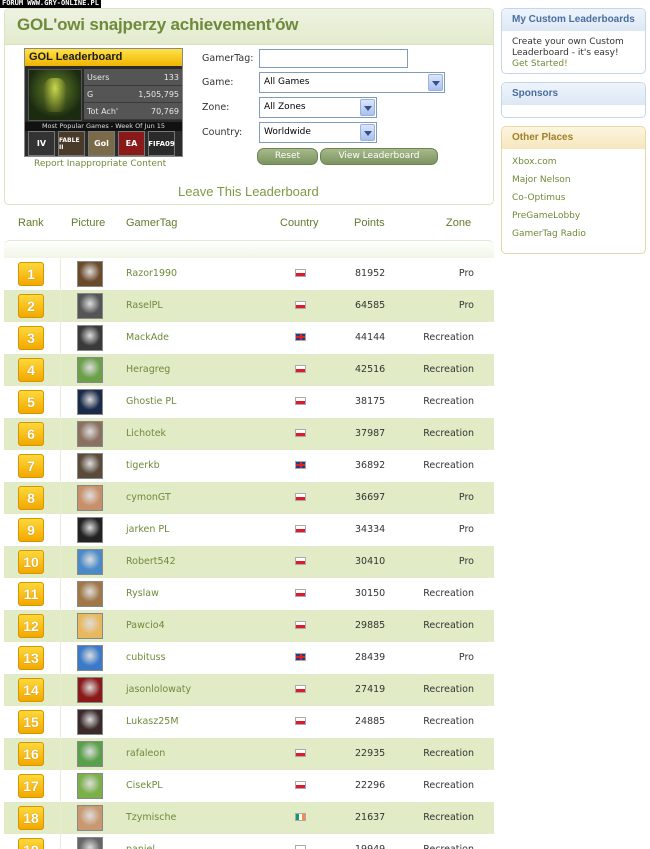 Image resolution: width=650 pixels, height=849 pixels. Describe the element at coordinates (370, 846) in the screenshot. I see `points-value: 19949` at that location.